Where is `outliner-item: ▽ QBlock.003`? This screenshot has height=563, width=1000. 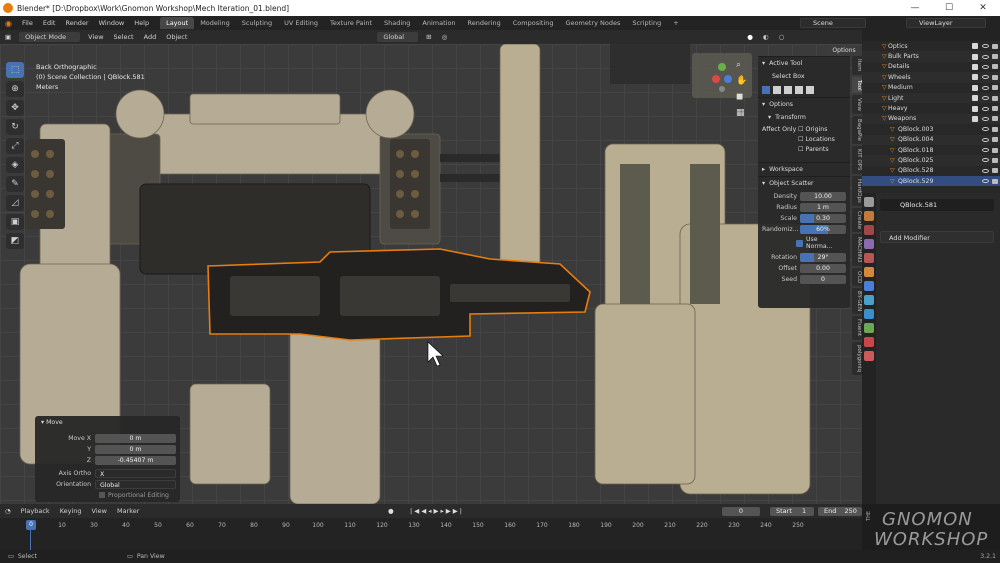 outliner-item: ▽ QBlock.003 is located at coordinates (931, 129).